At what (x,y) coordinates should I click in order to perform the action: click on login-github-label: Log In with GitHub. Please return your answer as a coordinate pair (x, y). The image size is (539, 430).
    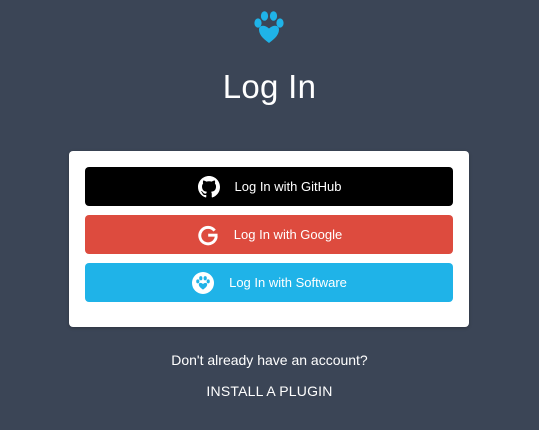
    Looking at the image, I should click on (288, 186).